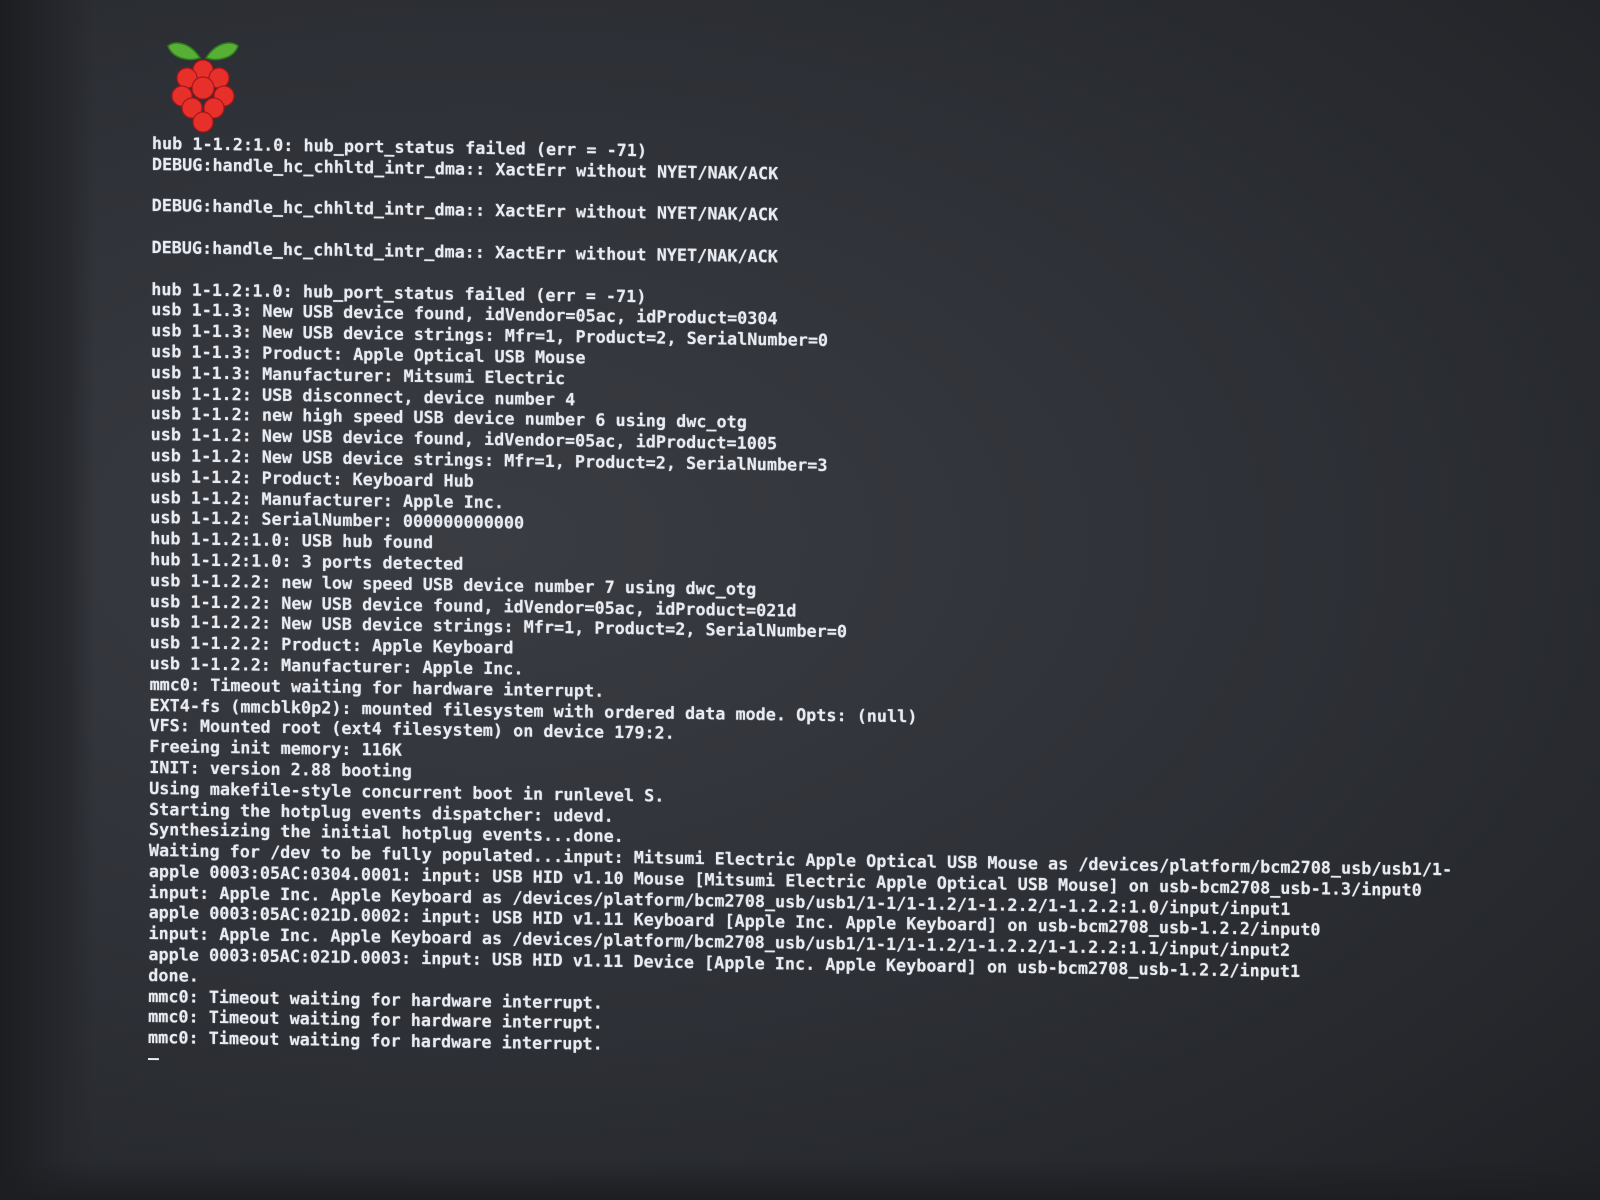  Describe the element at coordinates (184, 51) in the screenshot. I see `leaf-left-icon` at that location.